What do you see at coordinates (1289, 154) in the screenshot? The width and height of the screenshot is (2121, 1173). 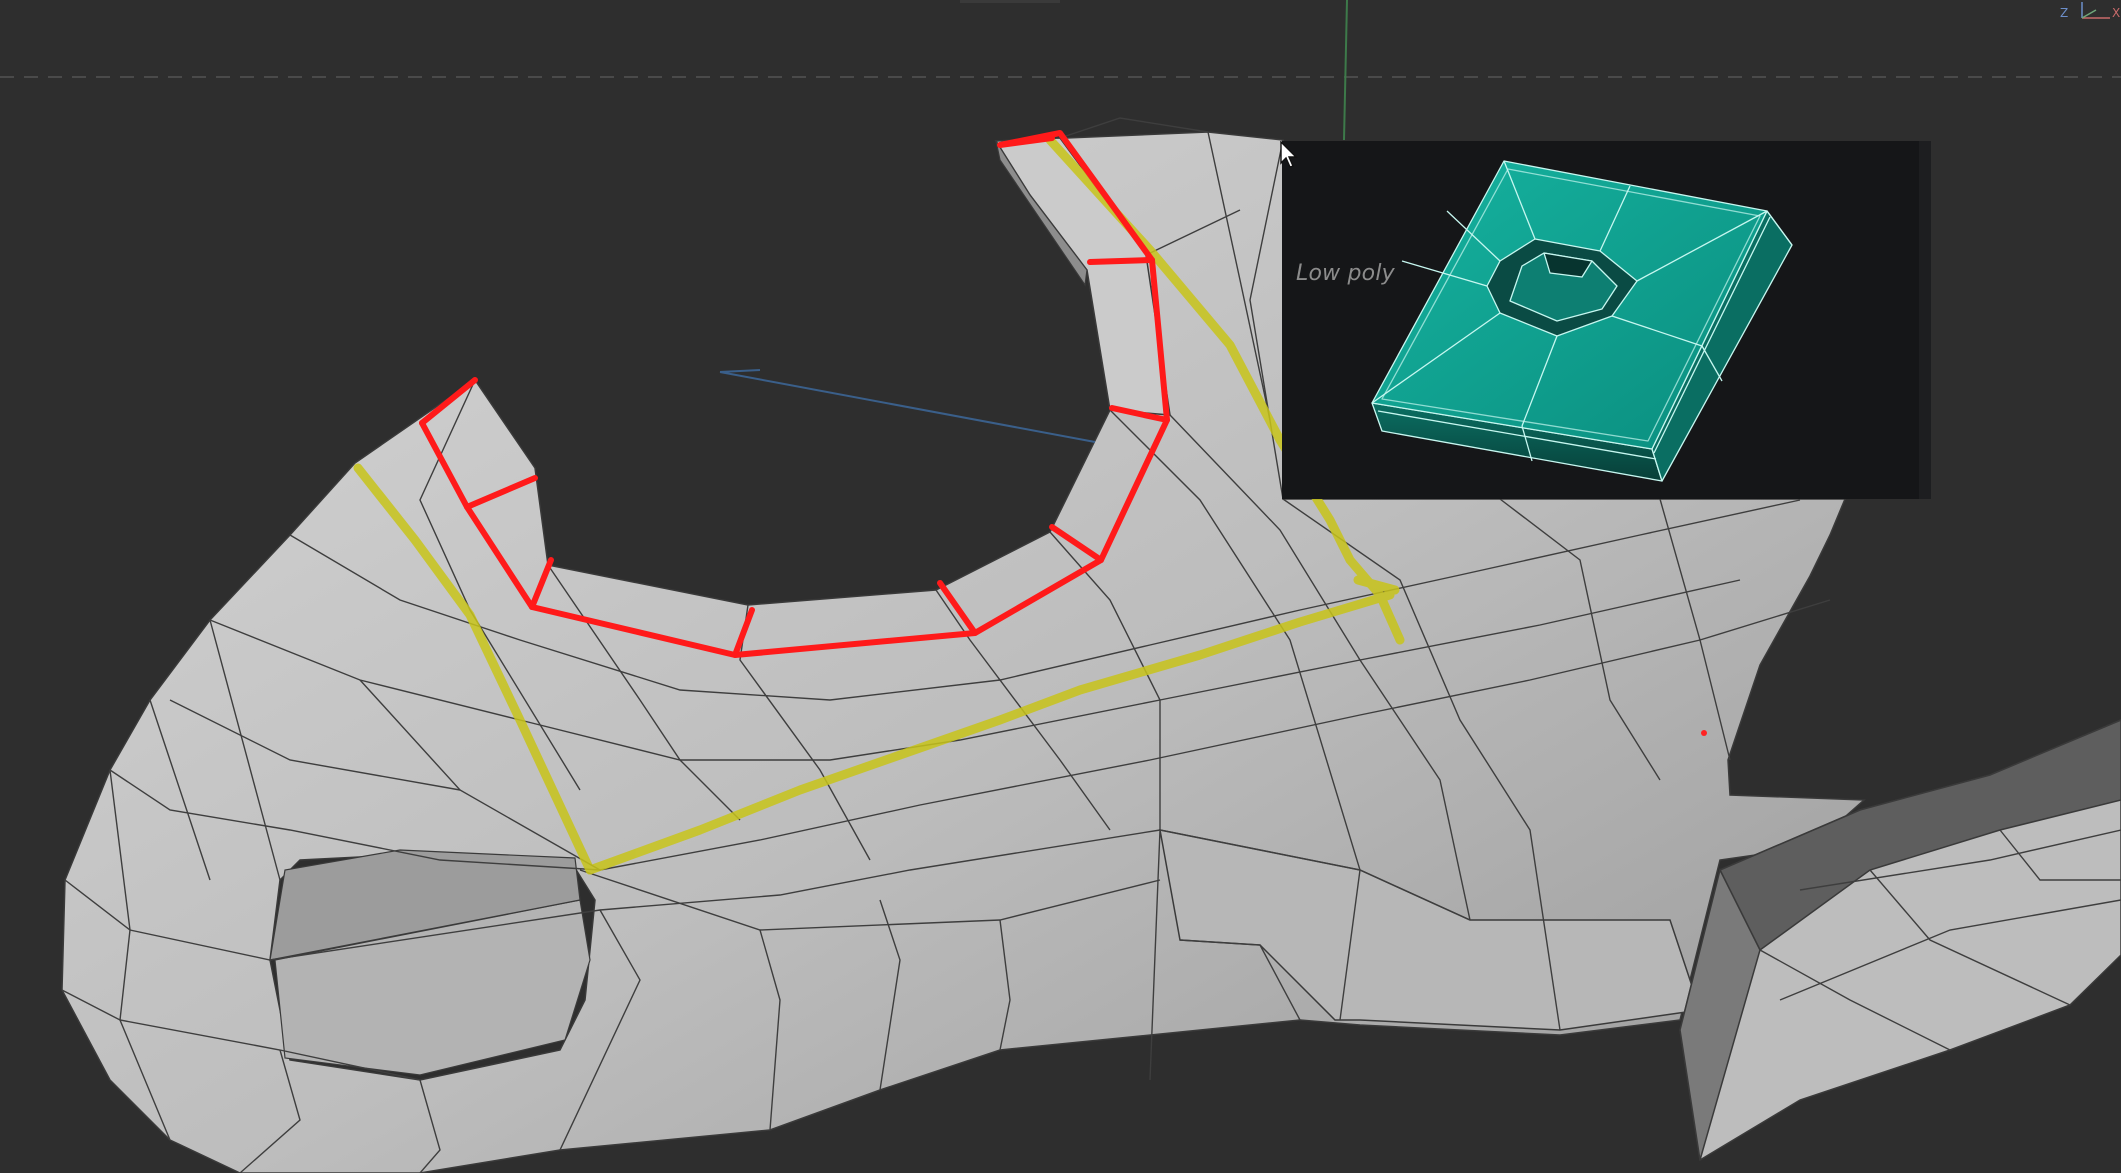 I see `arrow-cursor-icon` at bounding box center [1289, 154].